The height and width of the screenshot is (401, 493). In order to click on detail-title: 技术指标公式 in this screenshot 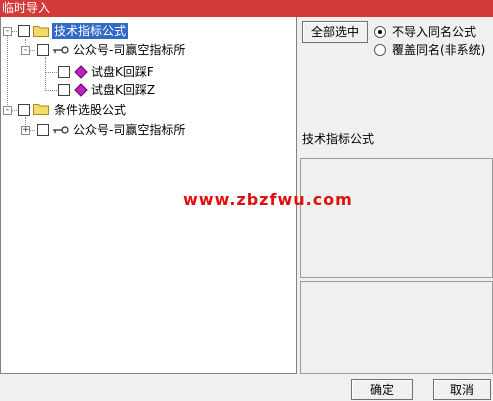, I will do `click(338, 139)`.